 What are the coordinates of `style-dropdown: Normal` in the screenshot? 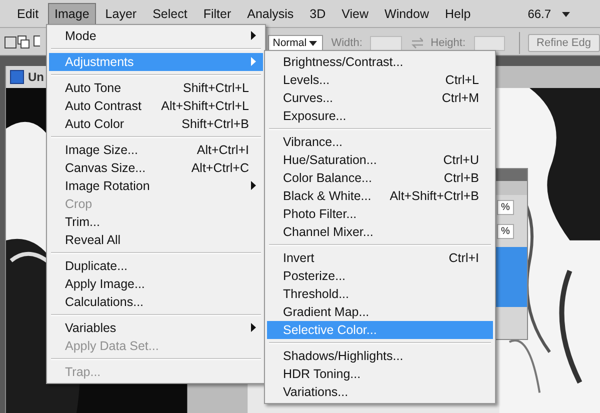 It's located at (296, 43).